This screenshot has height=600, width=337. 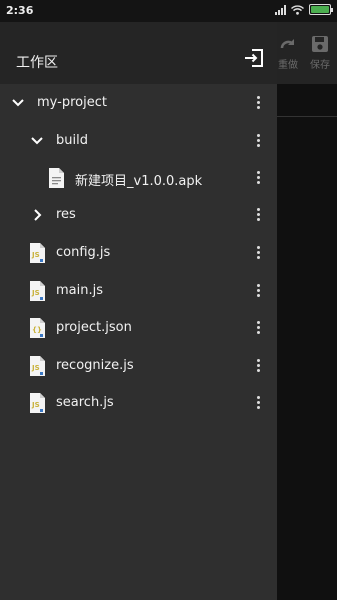 What do you see at coordinates (138, 328) in the screenshot?
I see `tree-item-project-json: {} project.json` at bounding box center [138, 328].